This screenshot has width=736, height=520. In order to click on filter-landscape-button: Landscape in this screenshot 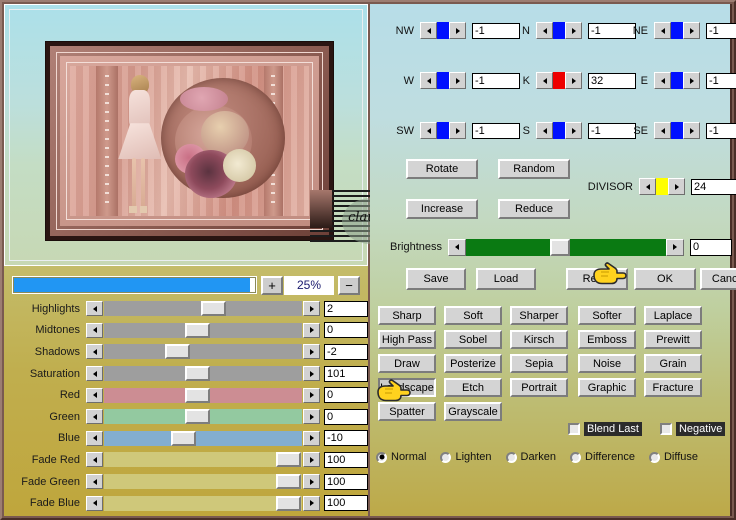, I will do `click(407, 387)`.